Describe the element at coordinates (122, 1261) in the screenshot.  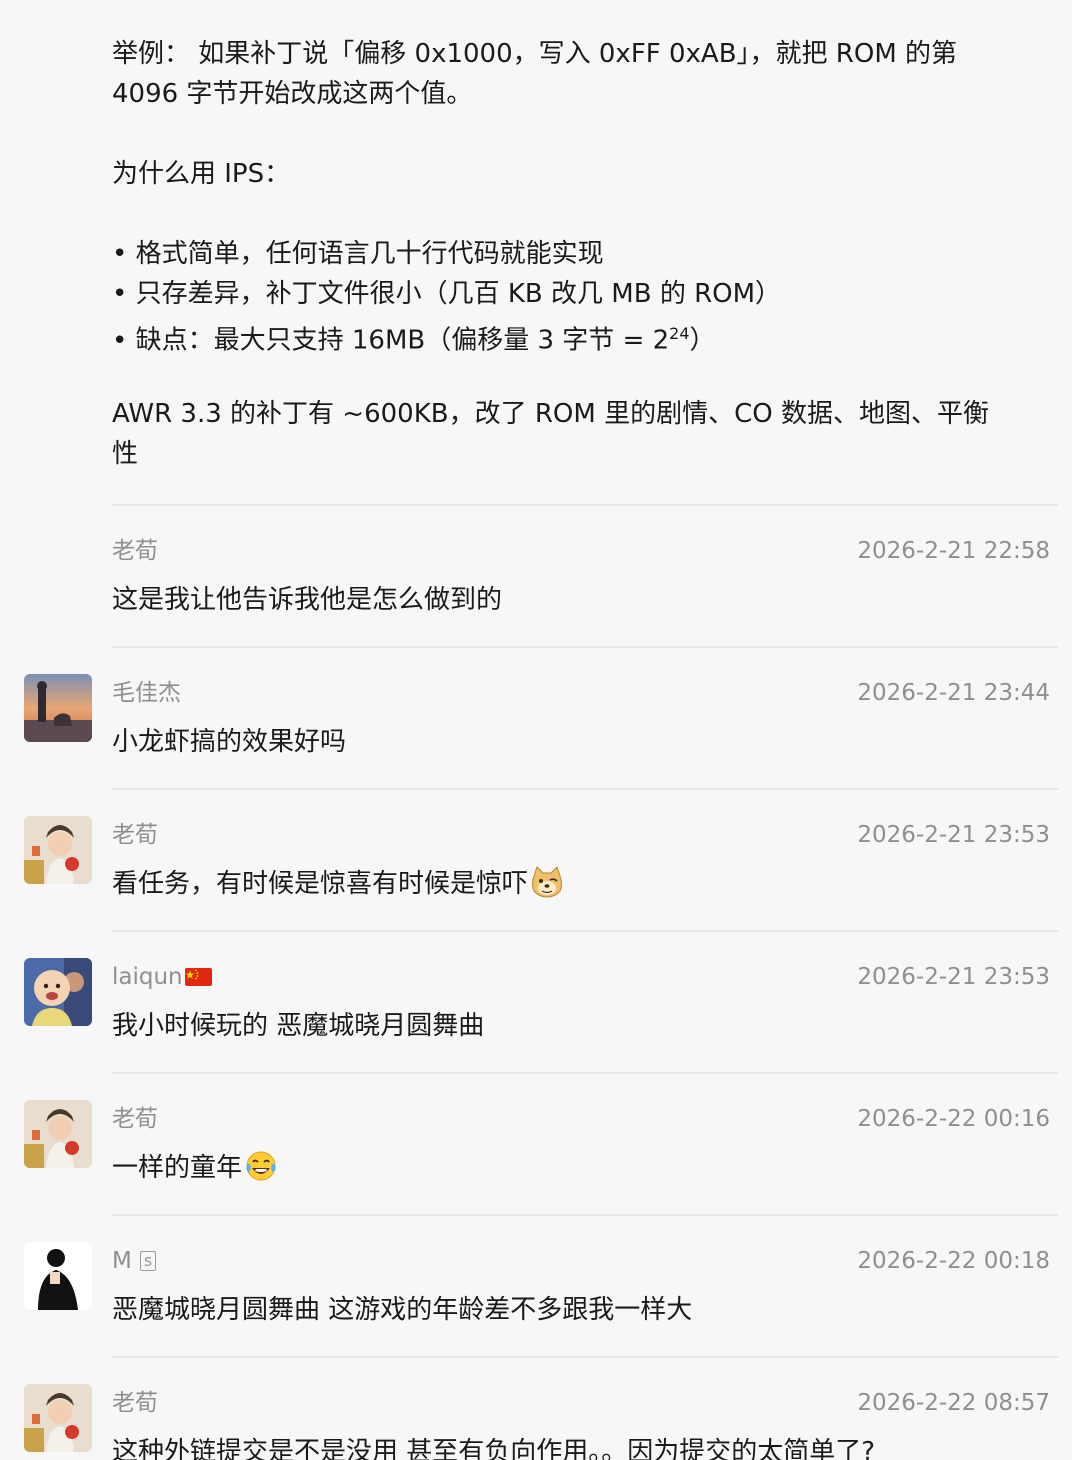
I see `username-text: M` at that location.